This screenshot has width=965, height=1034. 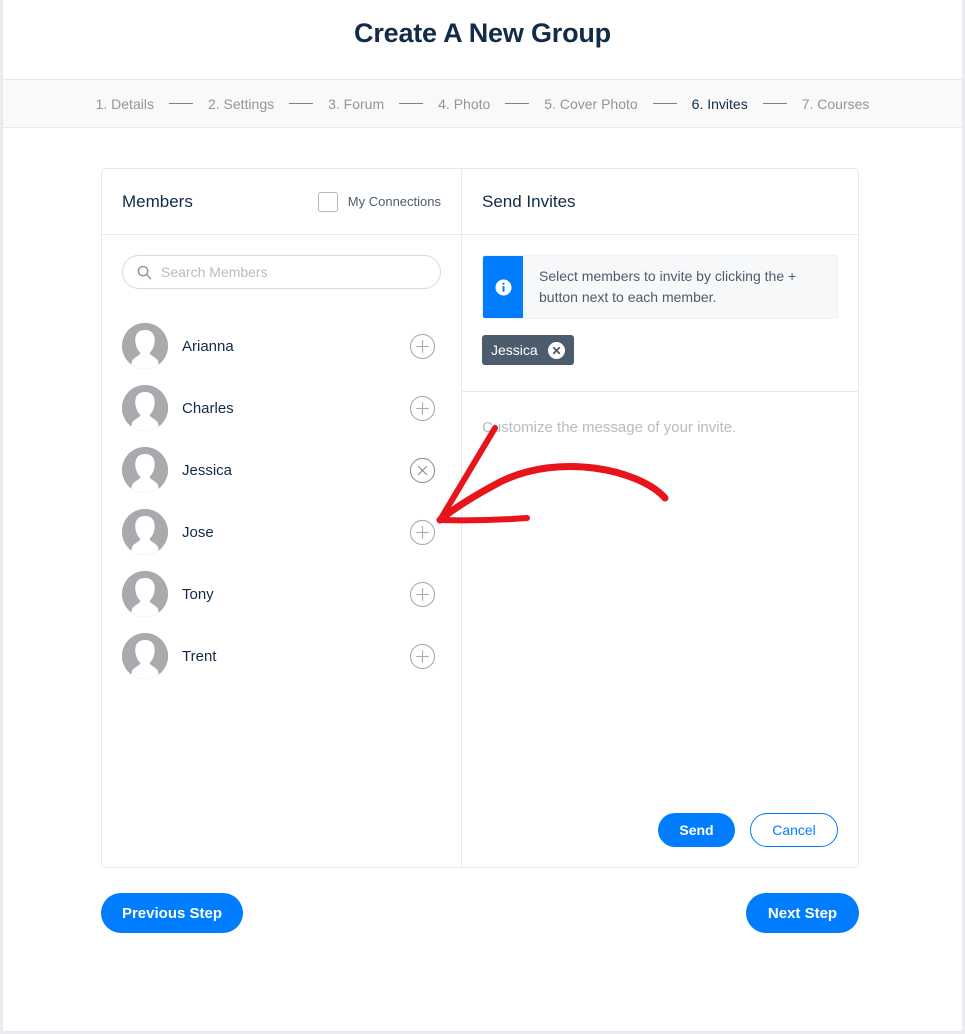 I want to click on search-members-field, so click(x=281, y=272).